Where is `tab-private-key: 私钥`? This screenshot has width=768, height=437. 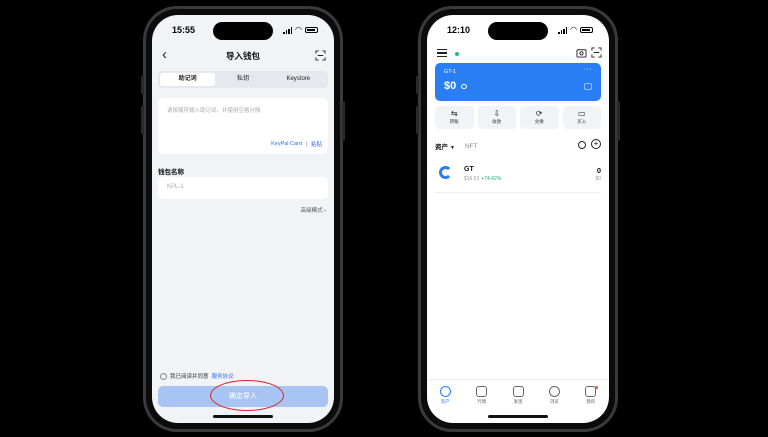
tab-private-key: 私钥 is located at coordinates (242, 79).